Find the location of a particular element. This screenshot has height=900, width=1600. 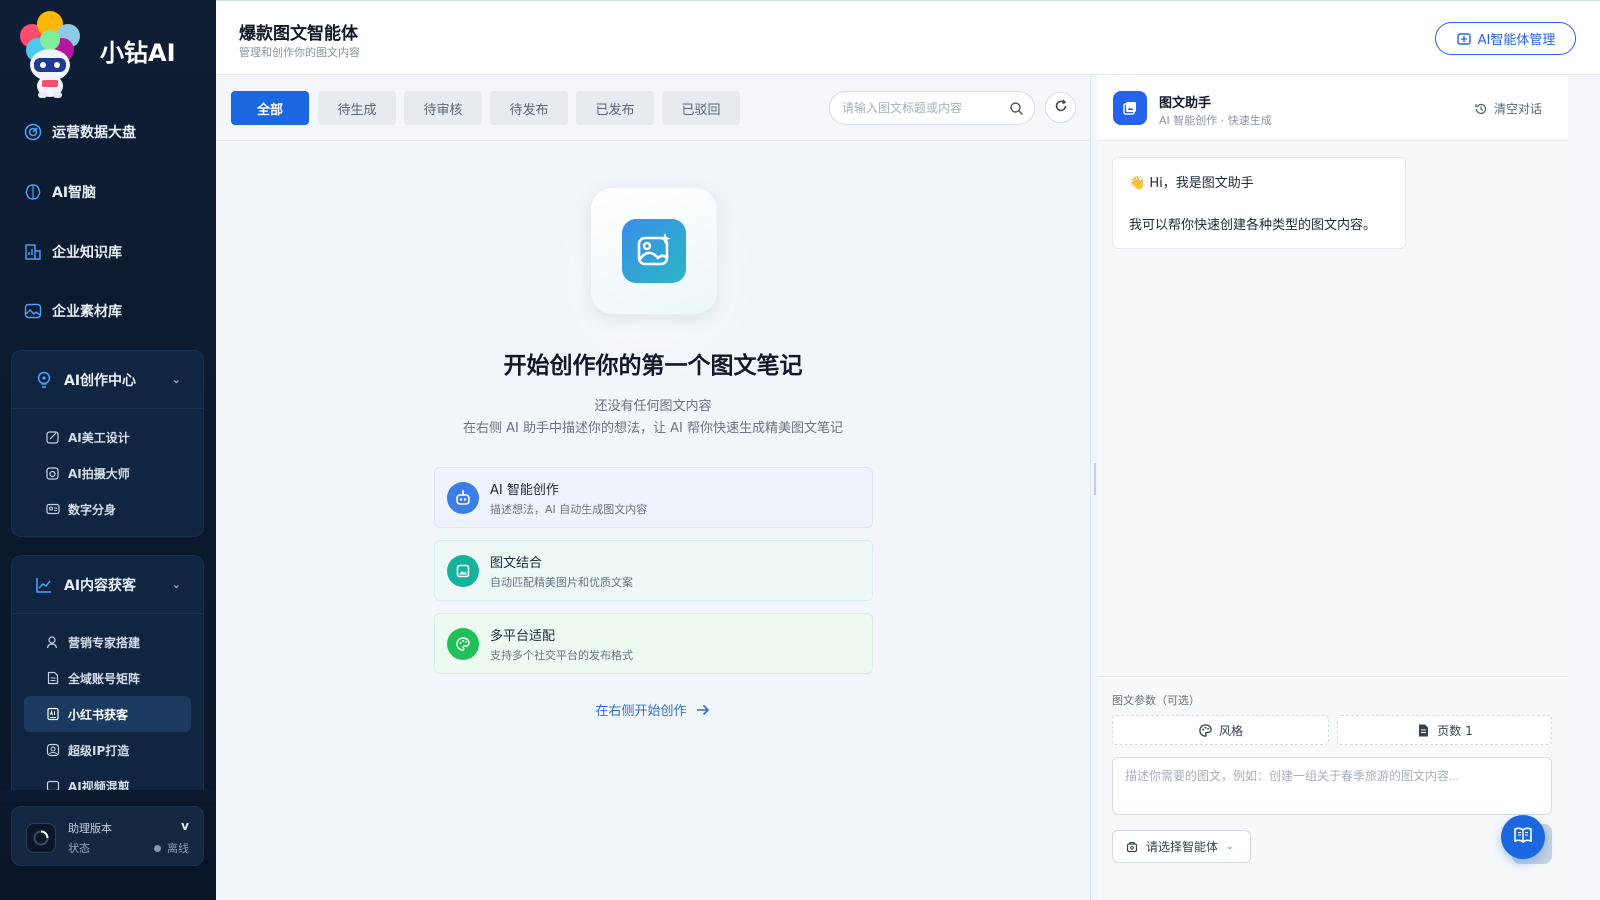

resize-handle is located at coordinates (1095, 479).